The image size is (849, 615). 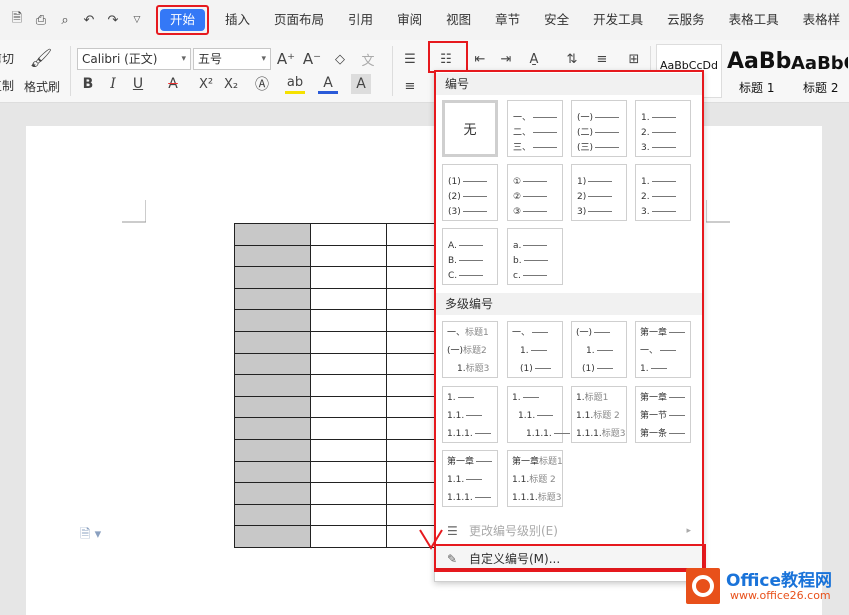 What do you see at coordinates (686, 20) in the screenshot?
I see `tab-cloud: 云服务` at bounding box center [686, 20].